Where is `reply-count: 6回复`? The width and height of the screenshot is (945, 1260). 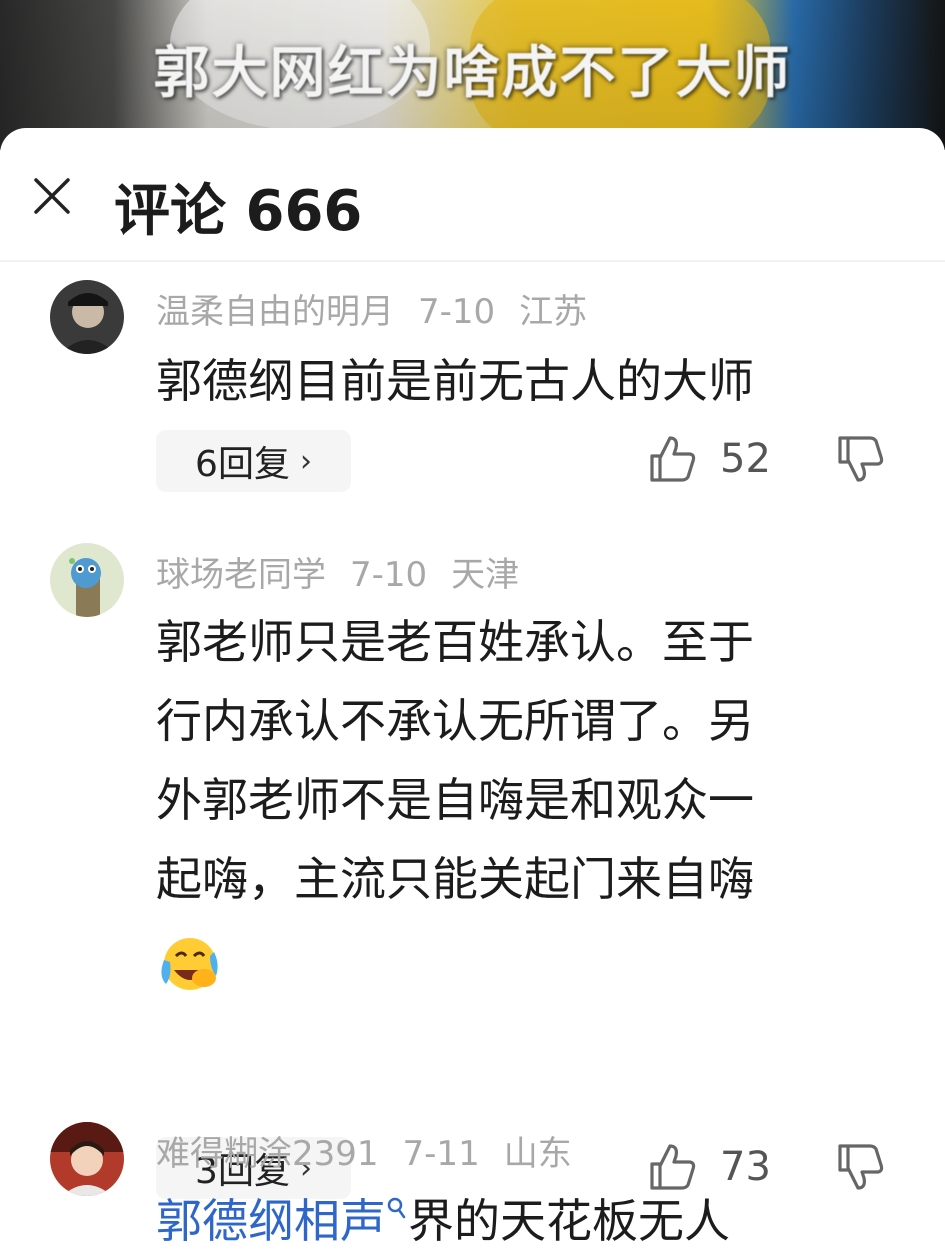
reply-count: 6回复 is located at coordinates (242, 464).